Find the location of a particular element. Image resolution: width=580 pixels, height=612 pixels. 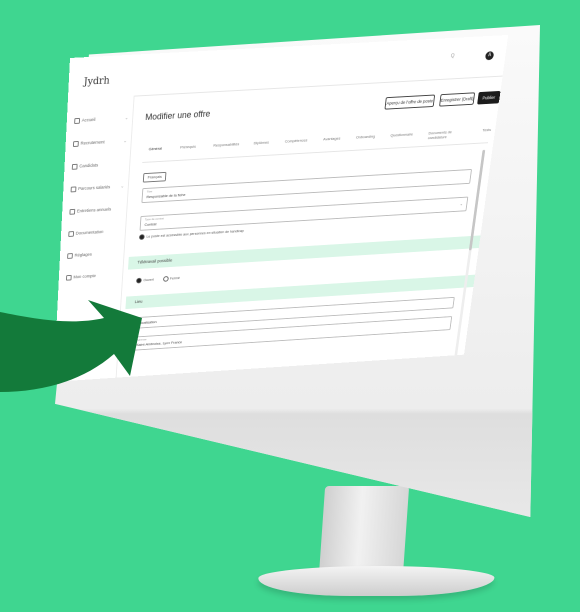

search-icon: Q is located at coordinates (460, 56).